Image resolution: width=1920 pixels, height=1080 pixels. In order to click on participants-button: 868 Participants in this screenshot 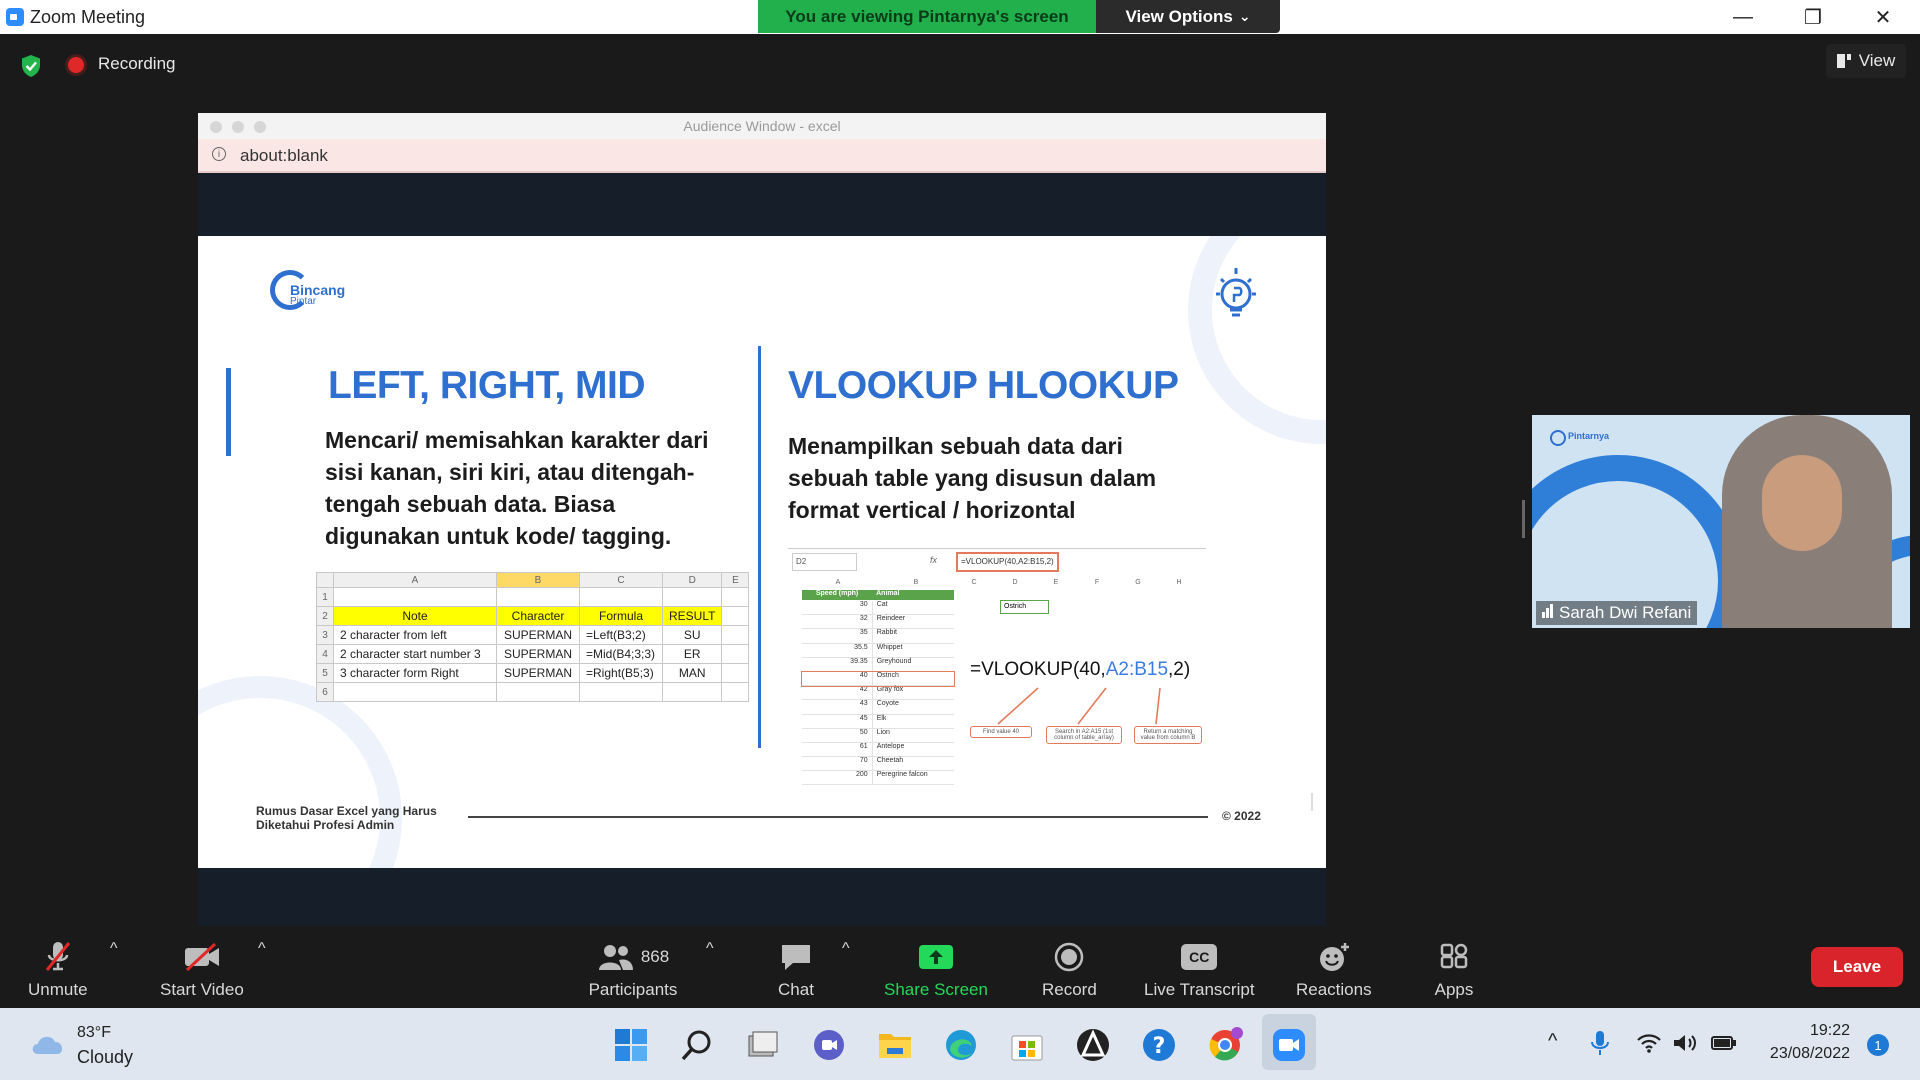, I will do `click(633, 970)`.